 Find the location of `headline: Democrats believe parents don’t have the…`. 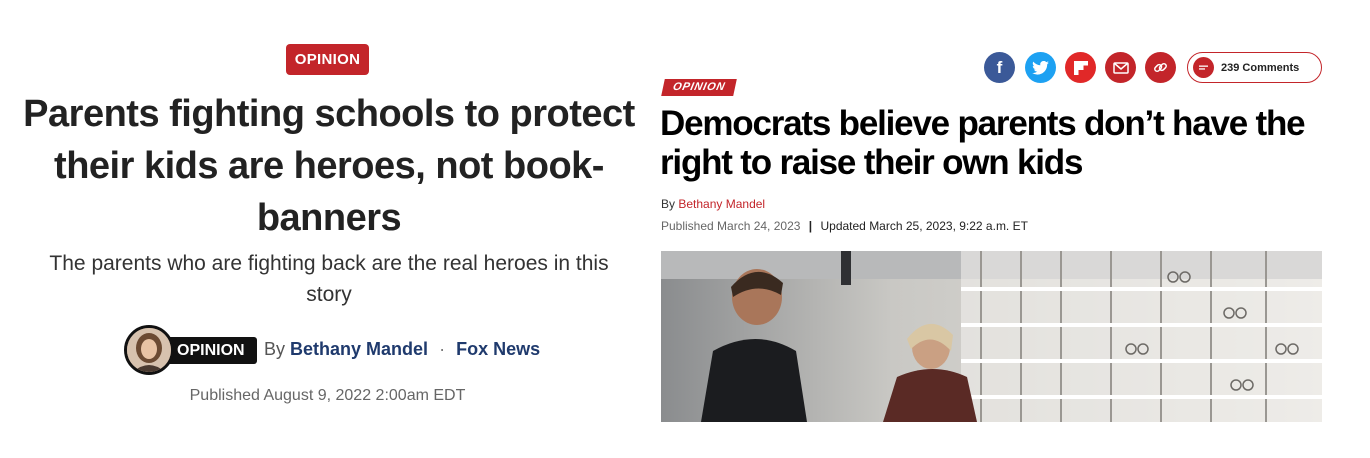

headline: Democrats believe parents don’t have the… is located at coordinates (983, 143).